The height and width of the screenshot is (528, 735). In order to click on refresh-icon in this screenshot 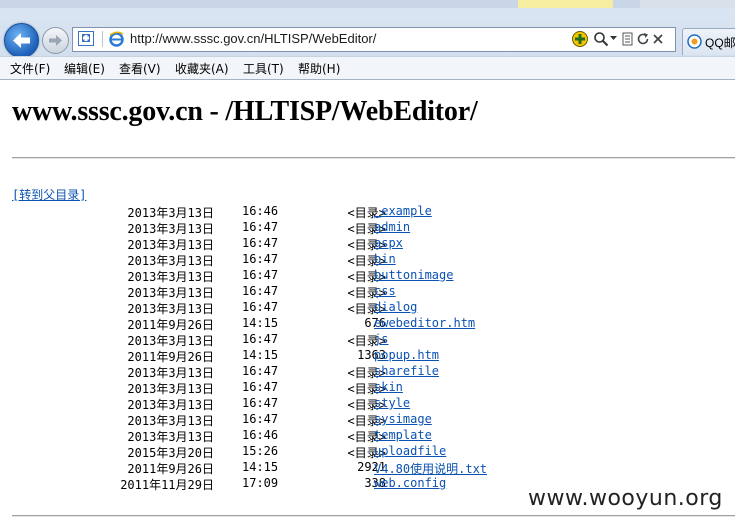, I will do `click(643, 39)`.